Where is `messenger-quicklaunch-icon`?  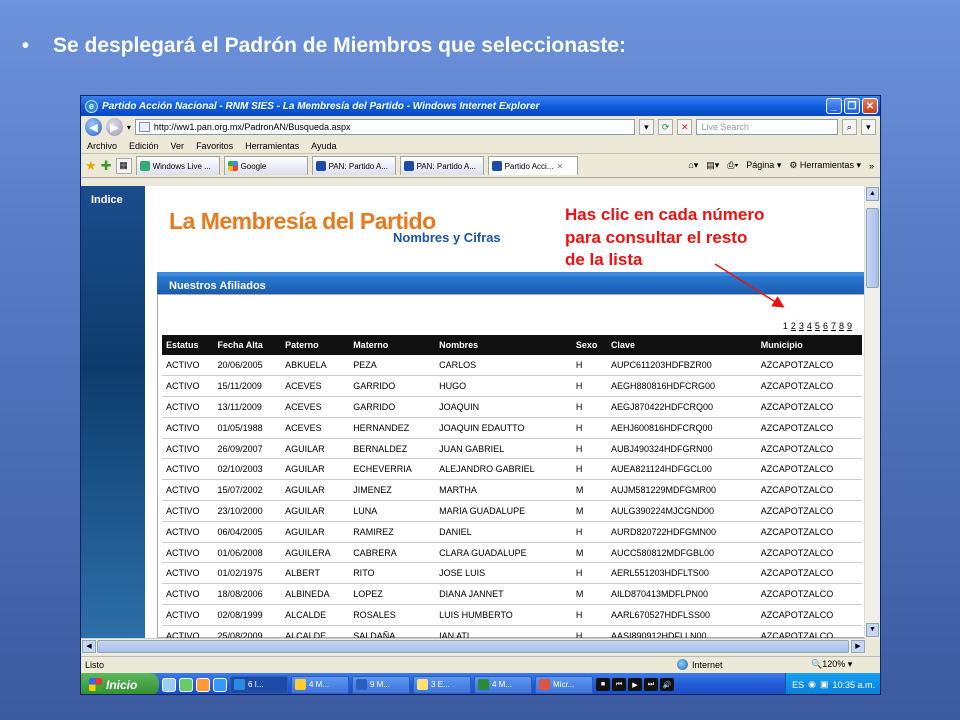 messenger-quicklaunch-icon is located at coordinates (186, 684).